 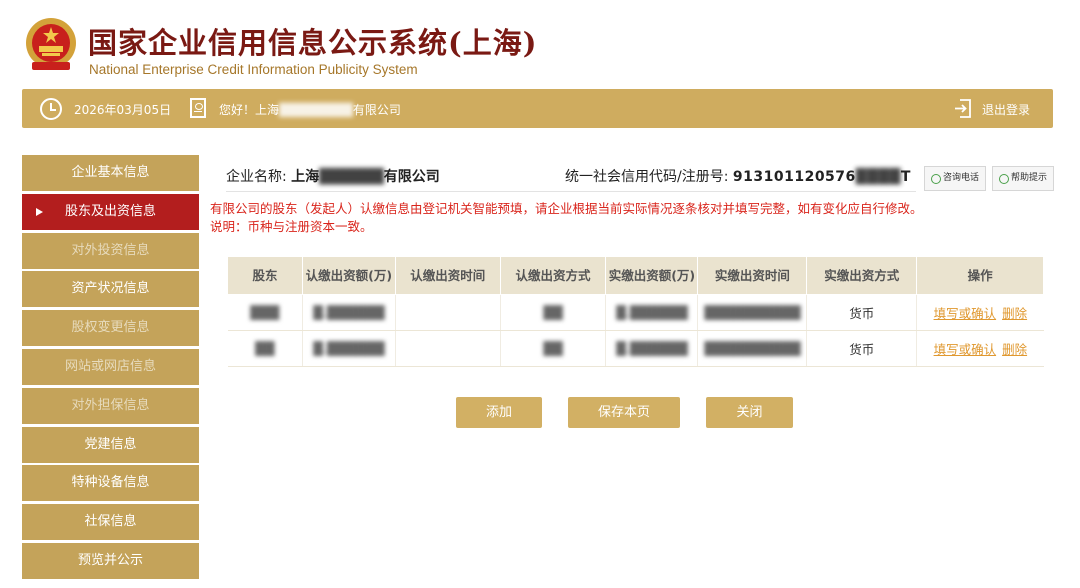 What do you see at coordinates (51, 44) in the screenshot?
I see `national-emblem-icon` at bounding box center [51, 44].